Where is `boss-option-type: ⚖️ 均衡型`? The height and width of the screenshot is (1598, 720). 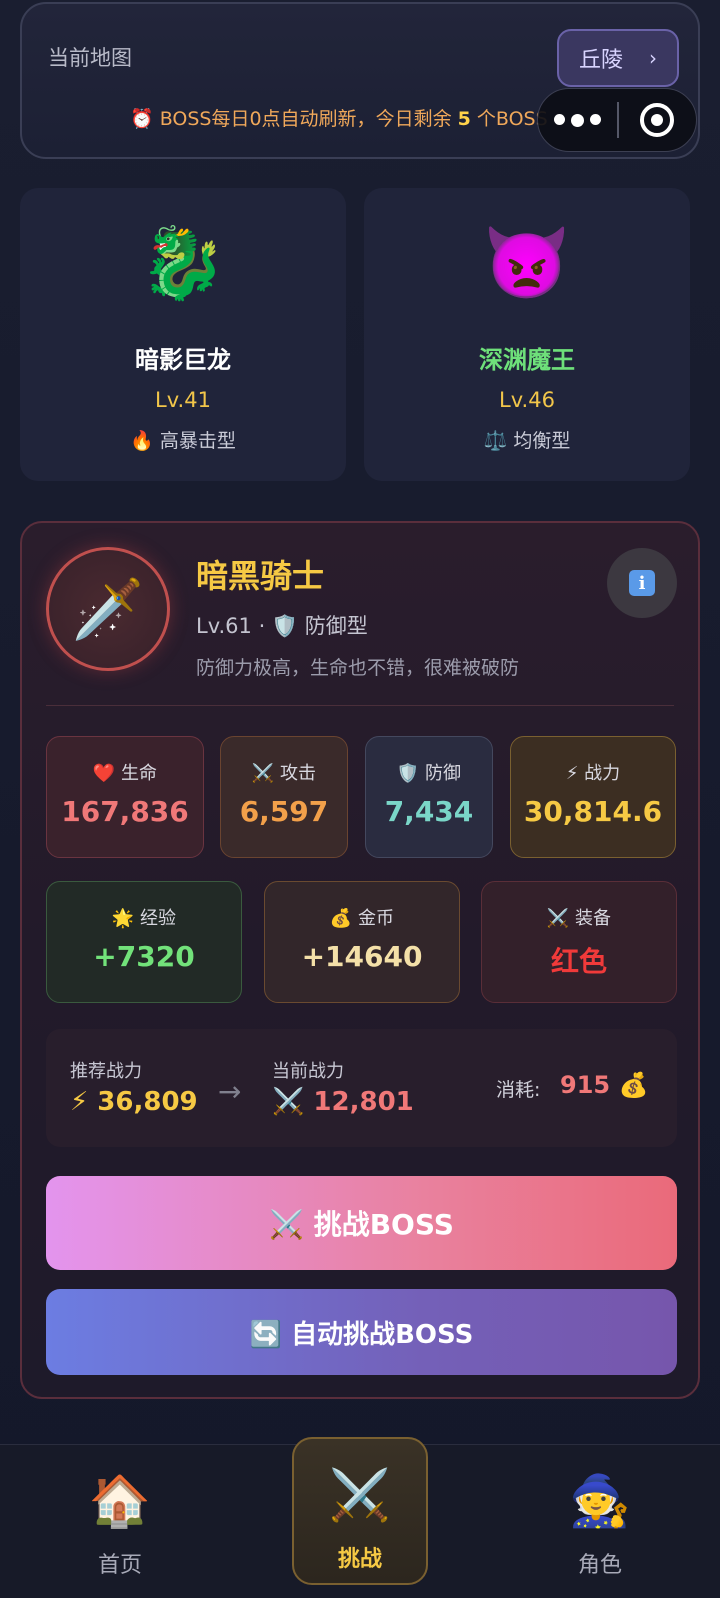 boss-option-type: ⚖️ 均衡型 is located at coordinates (527, 441).